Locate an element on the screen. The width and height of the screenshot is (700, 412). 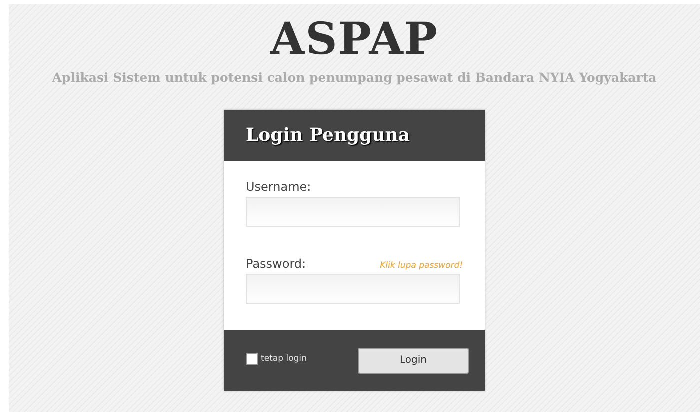
card-title: Login Pengguna is located at coordinates (328, 135).